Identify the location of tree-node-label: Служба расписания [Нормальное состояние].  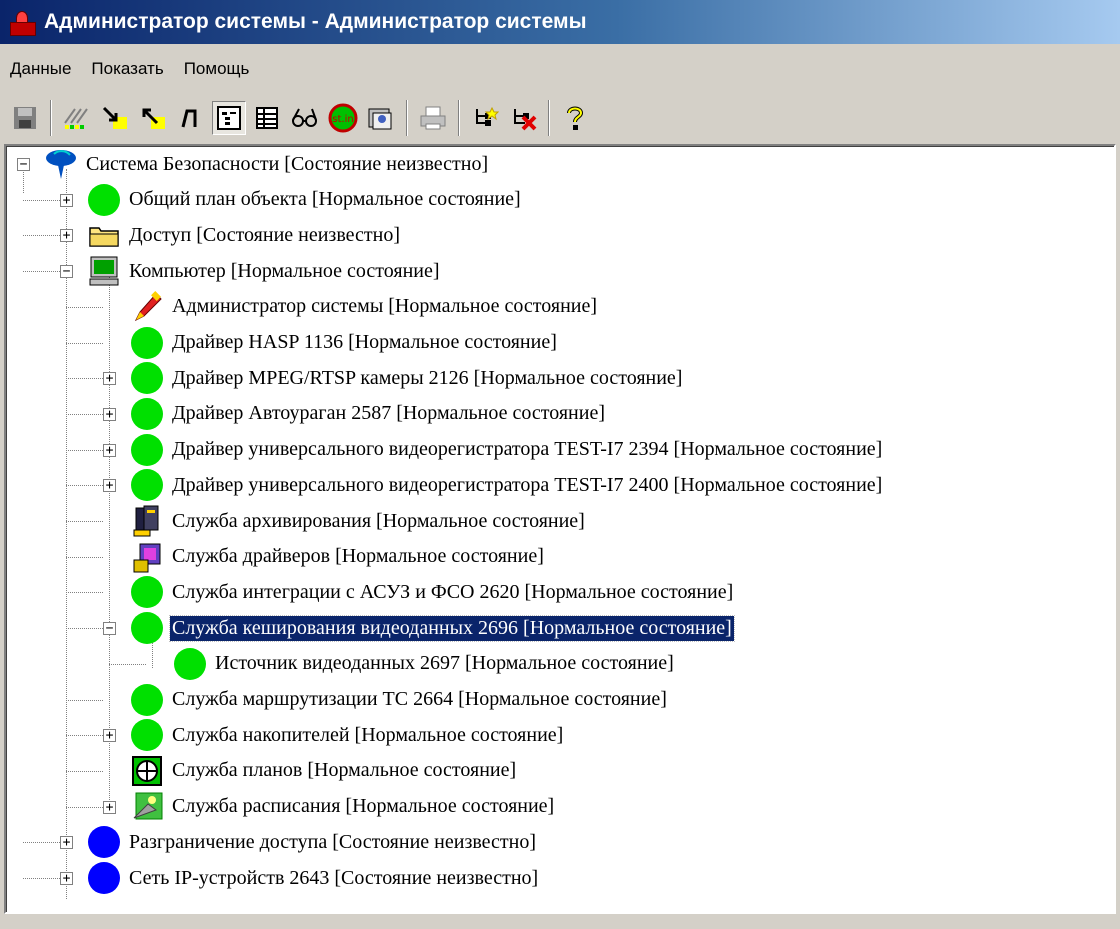
(363, 806).